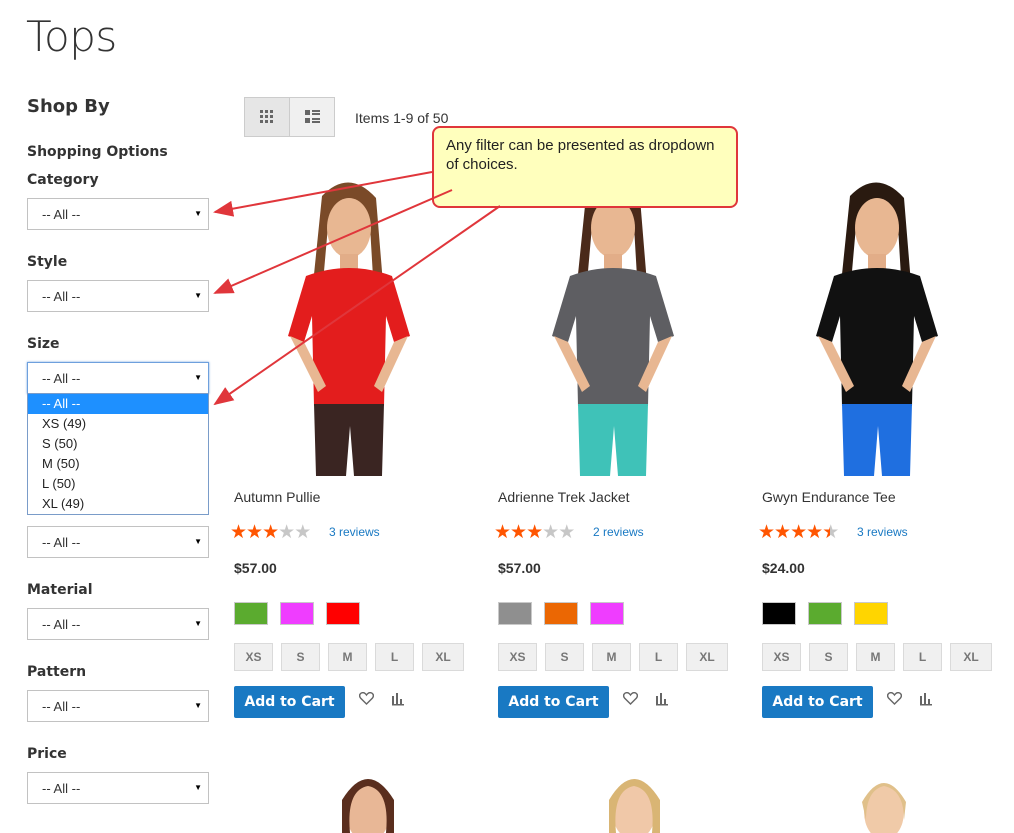  I want to click on size-option: XS (49), so click(118, 424).